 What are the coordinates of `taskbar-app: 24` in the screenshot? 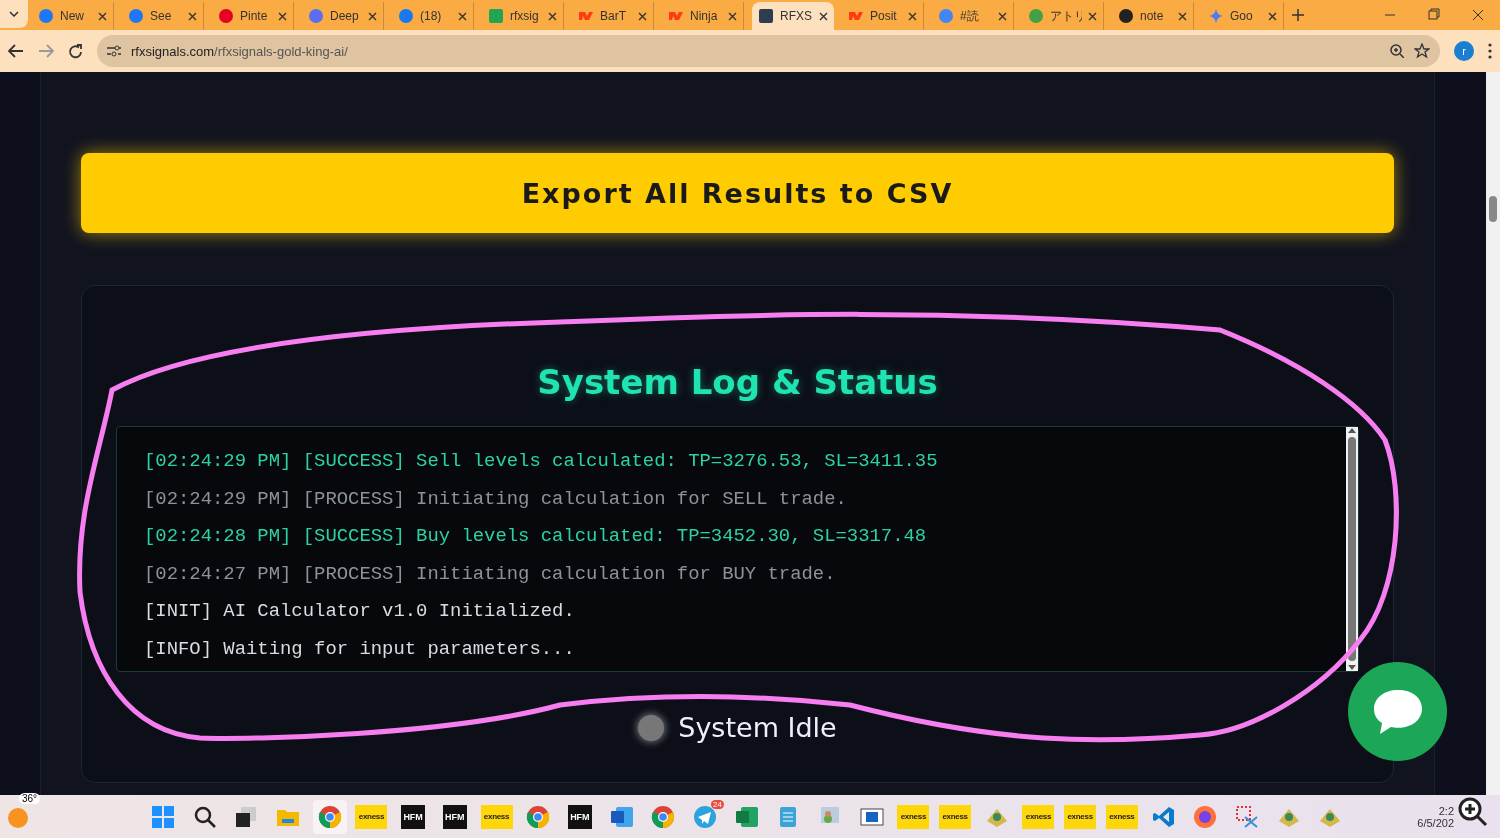 It's located at (704, 816).